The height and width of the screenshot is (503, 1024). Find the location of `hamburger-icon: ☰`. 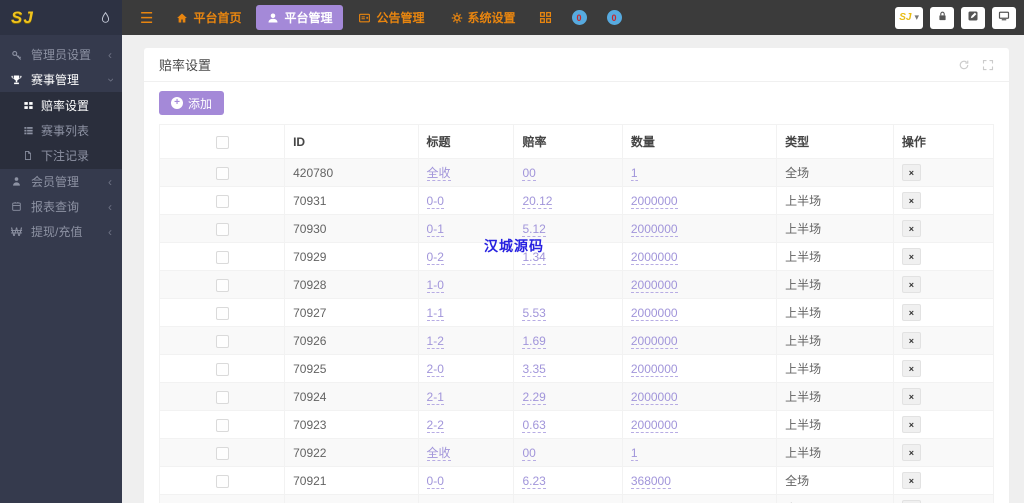

hamburger-icon: ☰ is located at coordinates (146, 18).